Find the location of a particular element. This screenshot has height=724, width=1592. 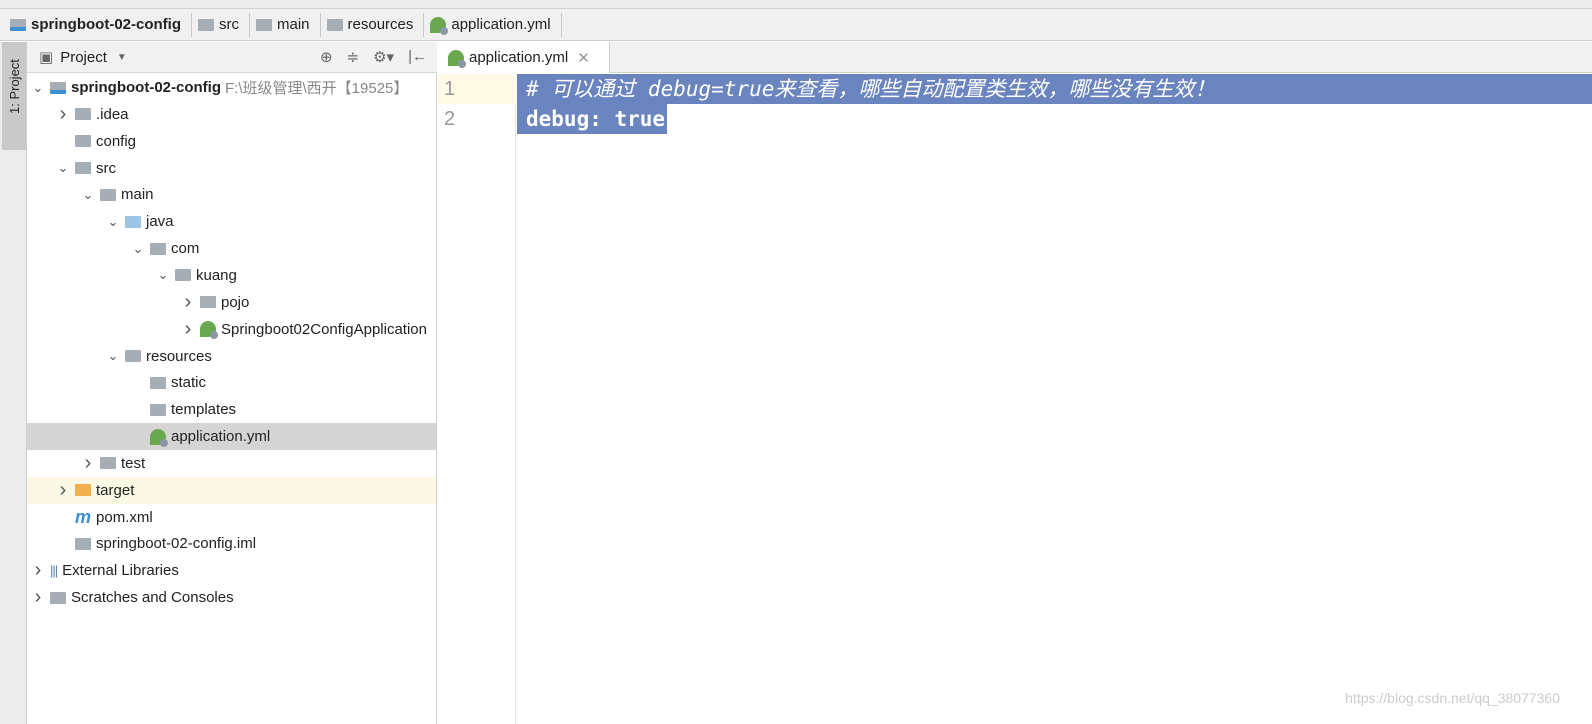

breadcrumb-item: application.yml is located at coordinates (496, 24).